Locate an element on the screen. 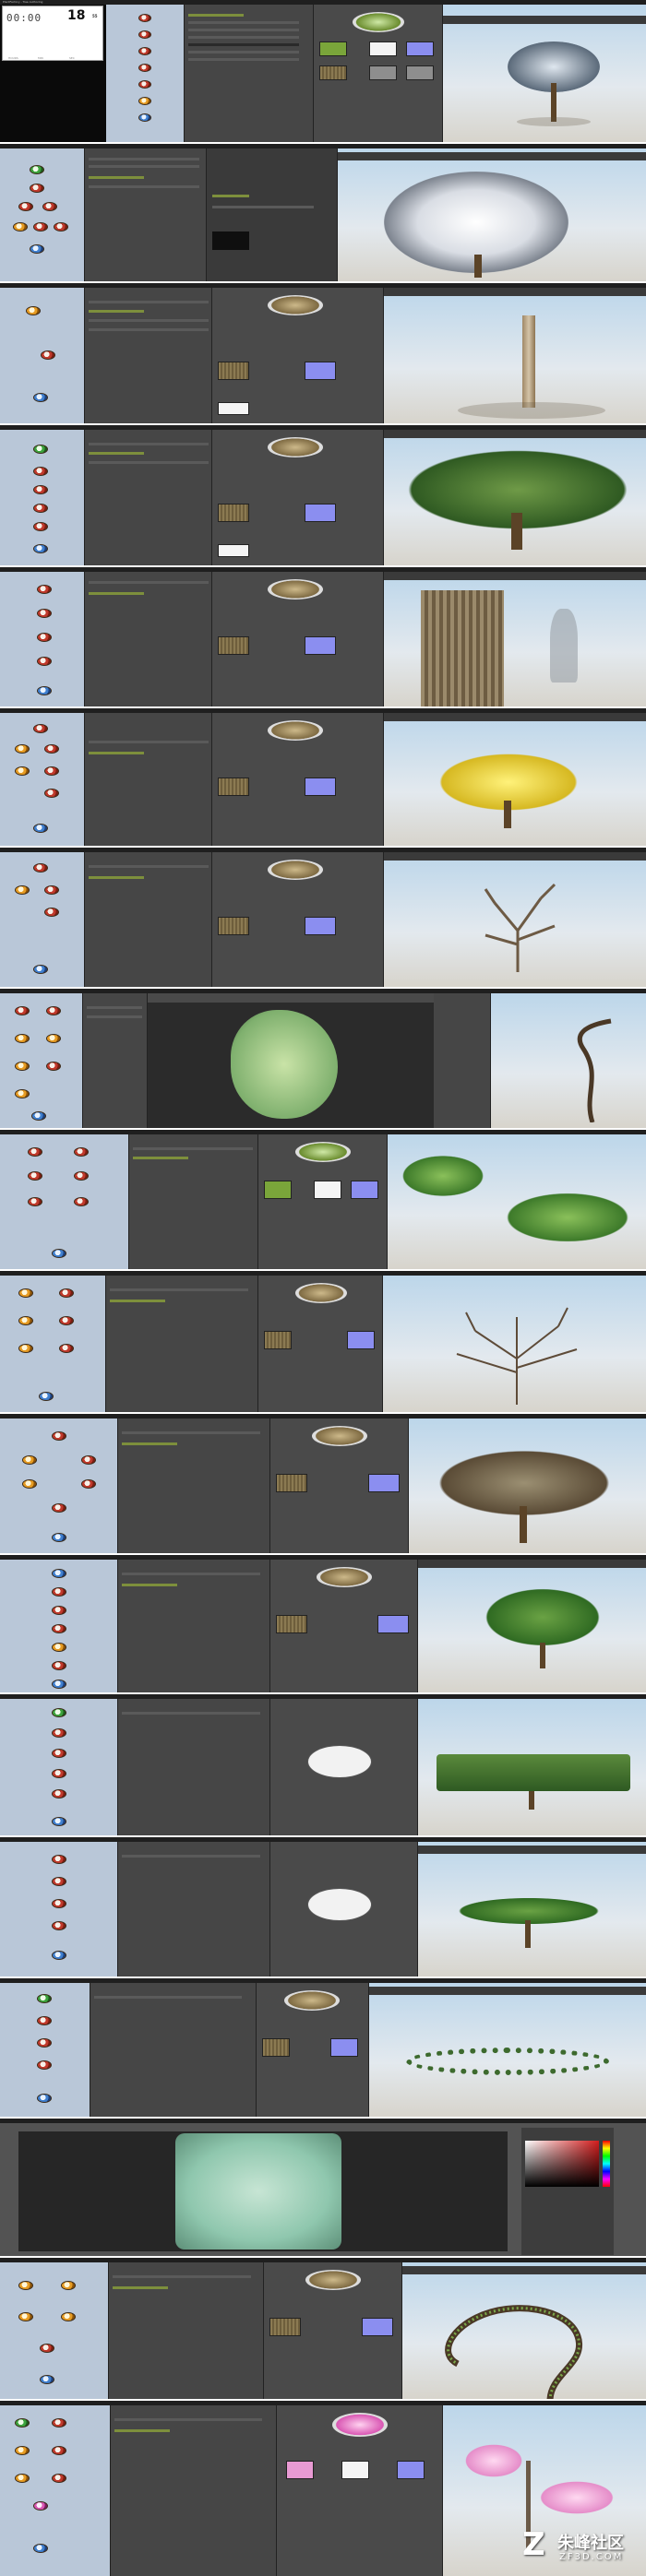  node-seed is located at coordinates (37, 169).